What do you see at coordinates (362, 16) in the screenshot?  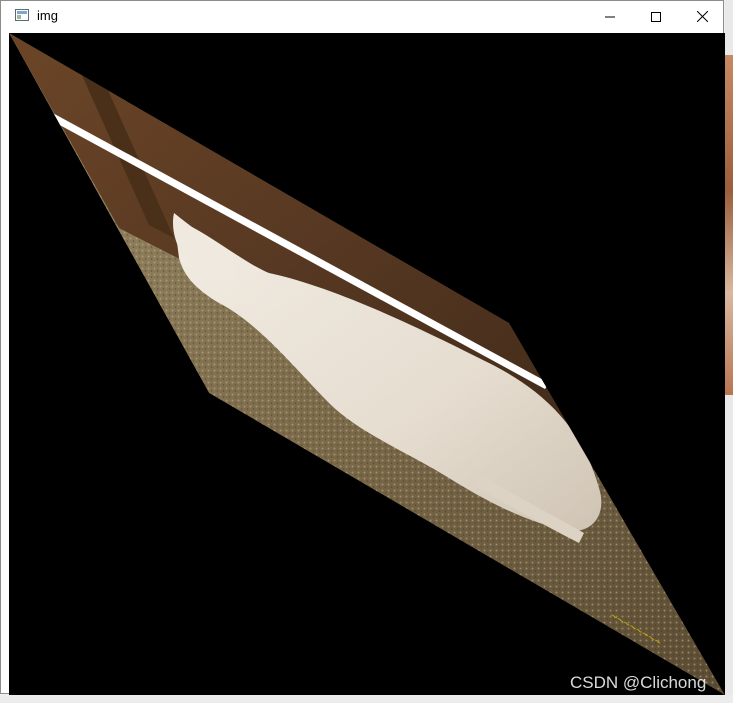 I see `title-bar: img` at bounding box center [362, 16].